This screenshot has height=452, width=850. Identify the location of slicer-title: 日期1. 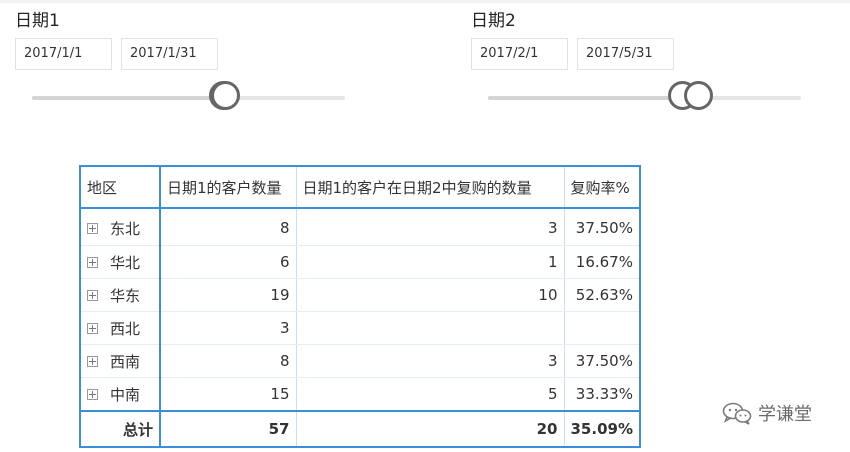
(37, 21).